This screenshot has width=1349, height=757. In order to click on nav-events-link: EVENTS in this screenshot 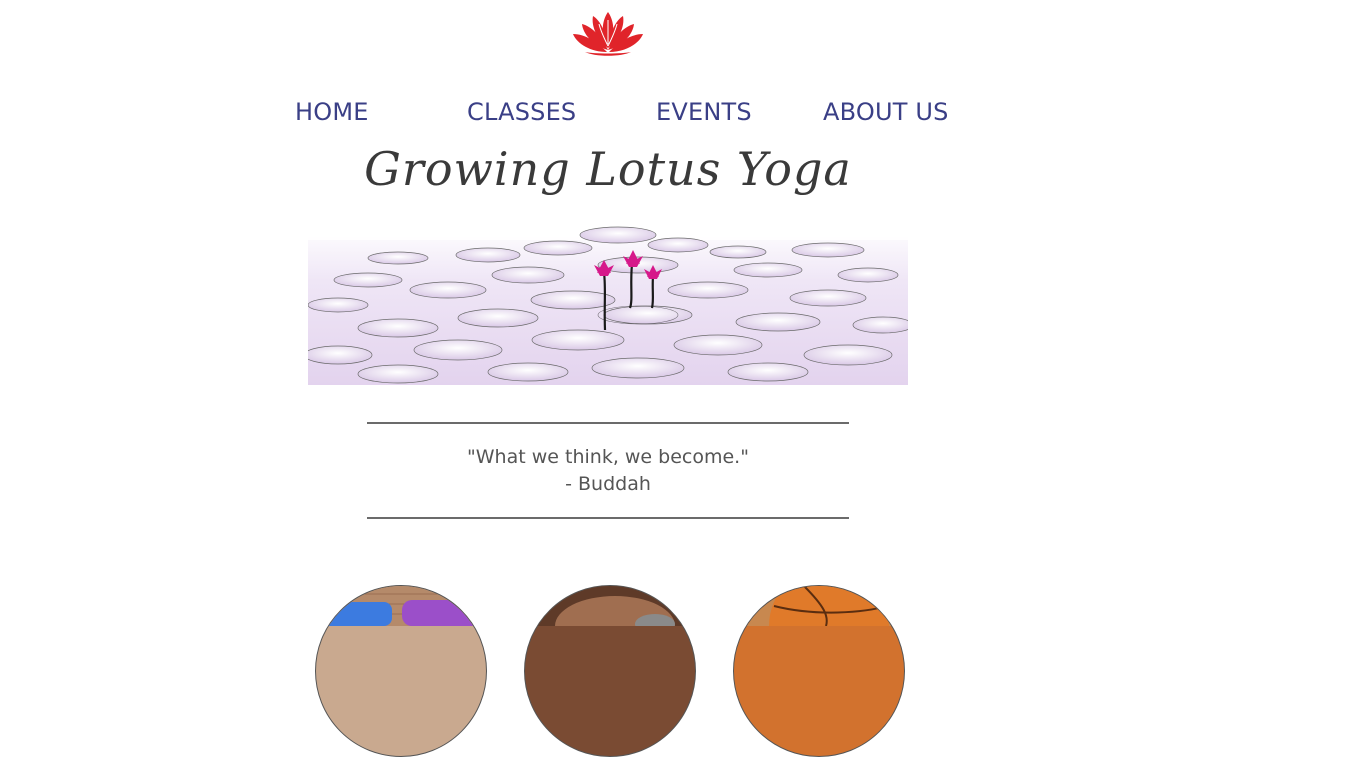, I will do `click(704, 112)`.